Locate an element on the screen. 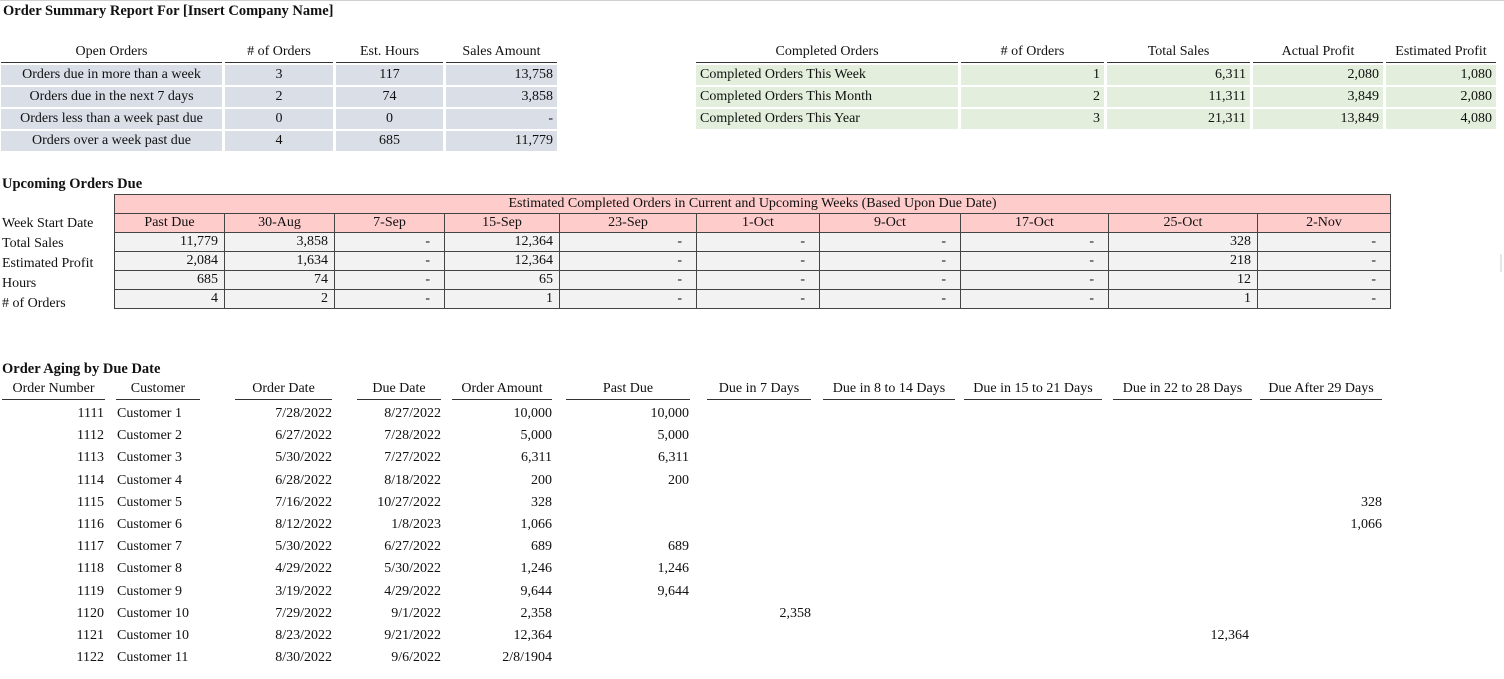 The width and height of the screenshot is (1504, 679). order-number: 1112 is located at coordinates (90, 436).